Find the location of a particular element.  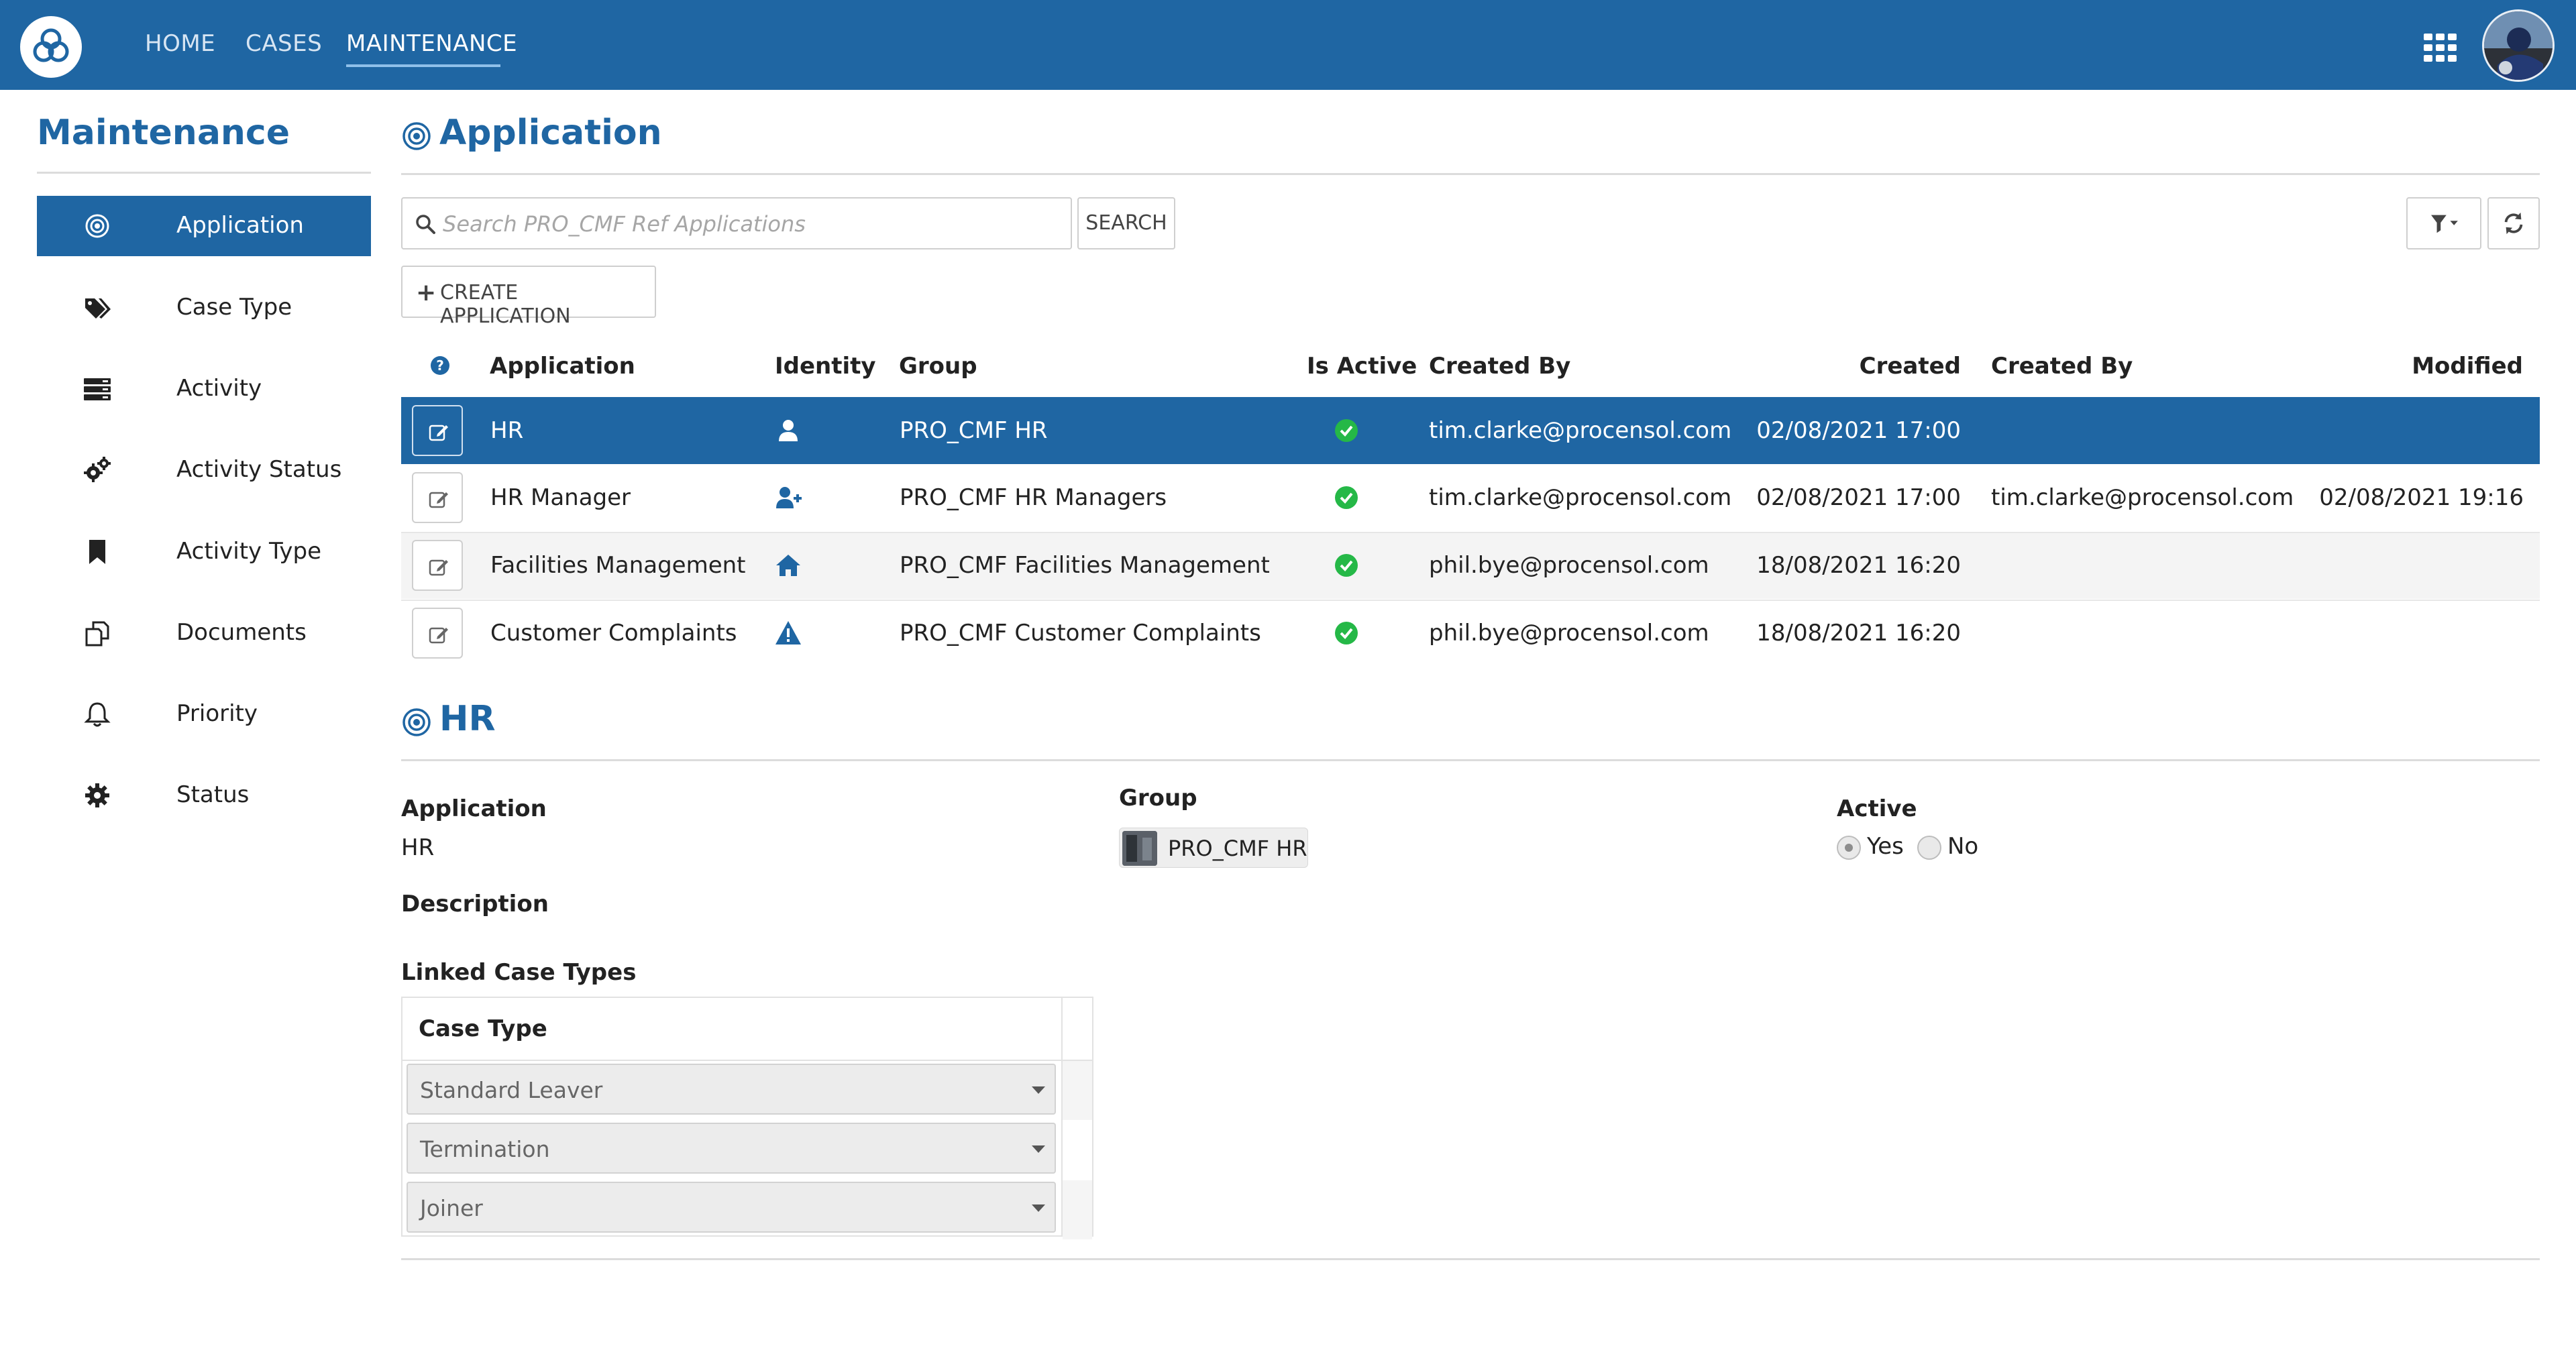

help-icon: ? is located at coordinates (440, 365).